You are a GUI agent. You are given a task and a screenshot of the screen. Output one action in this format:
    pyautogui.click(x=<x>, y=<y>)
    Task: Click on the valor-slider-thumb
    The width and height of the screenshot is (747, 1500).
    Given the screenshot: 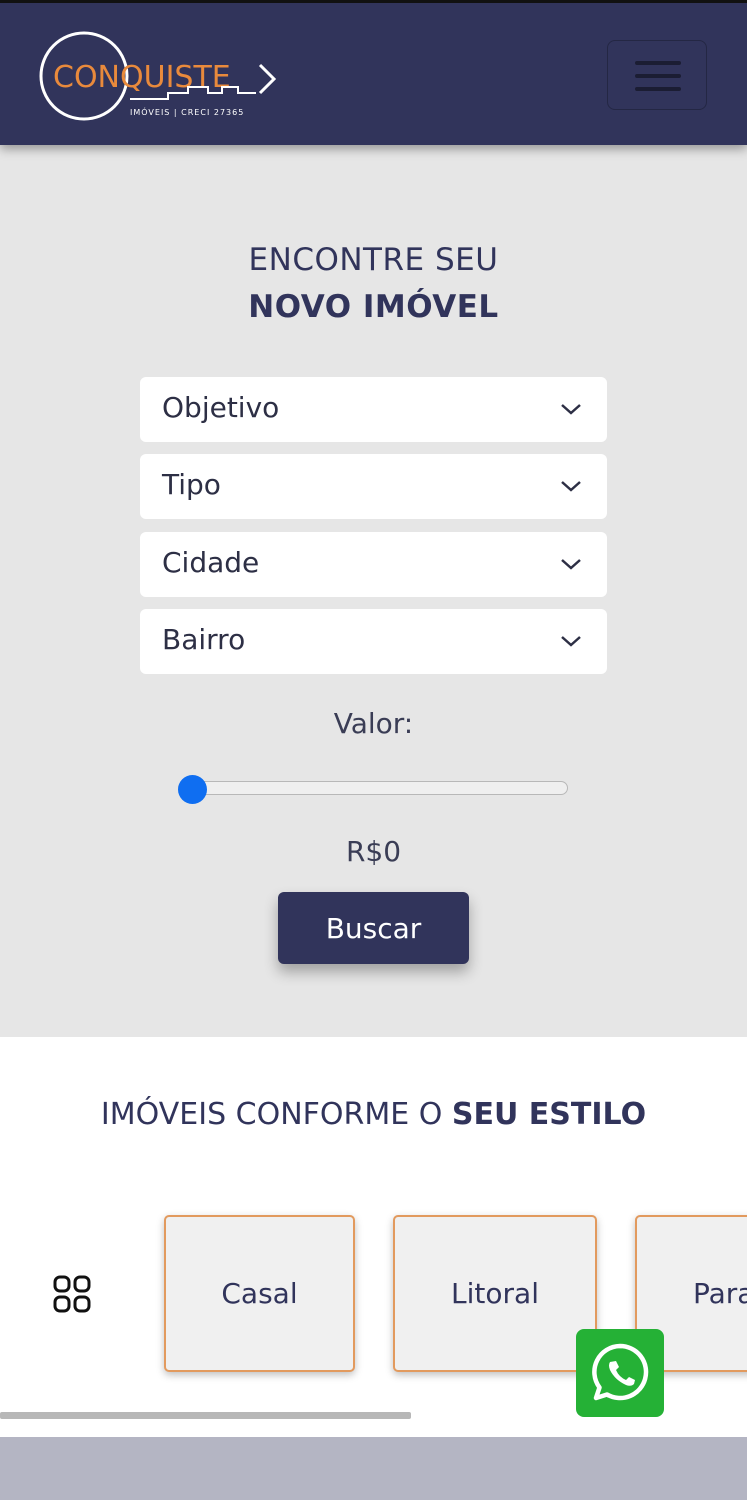 What is the action you would take?
    pyautogui.click(x=192, y=789)
    